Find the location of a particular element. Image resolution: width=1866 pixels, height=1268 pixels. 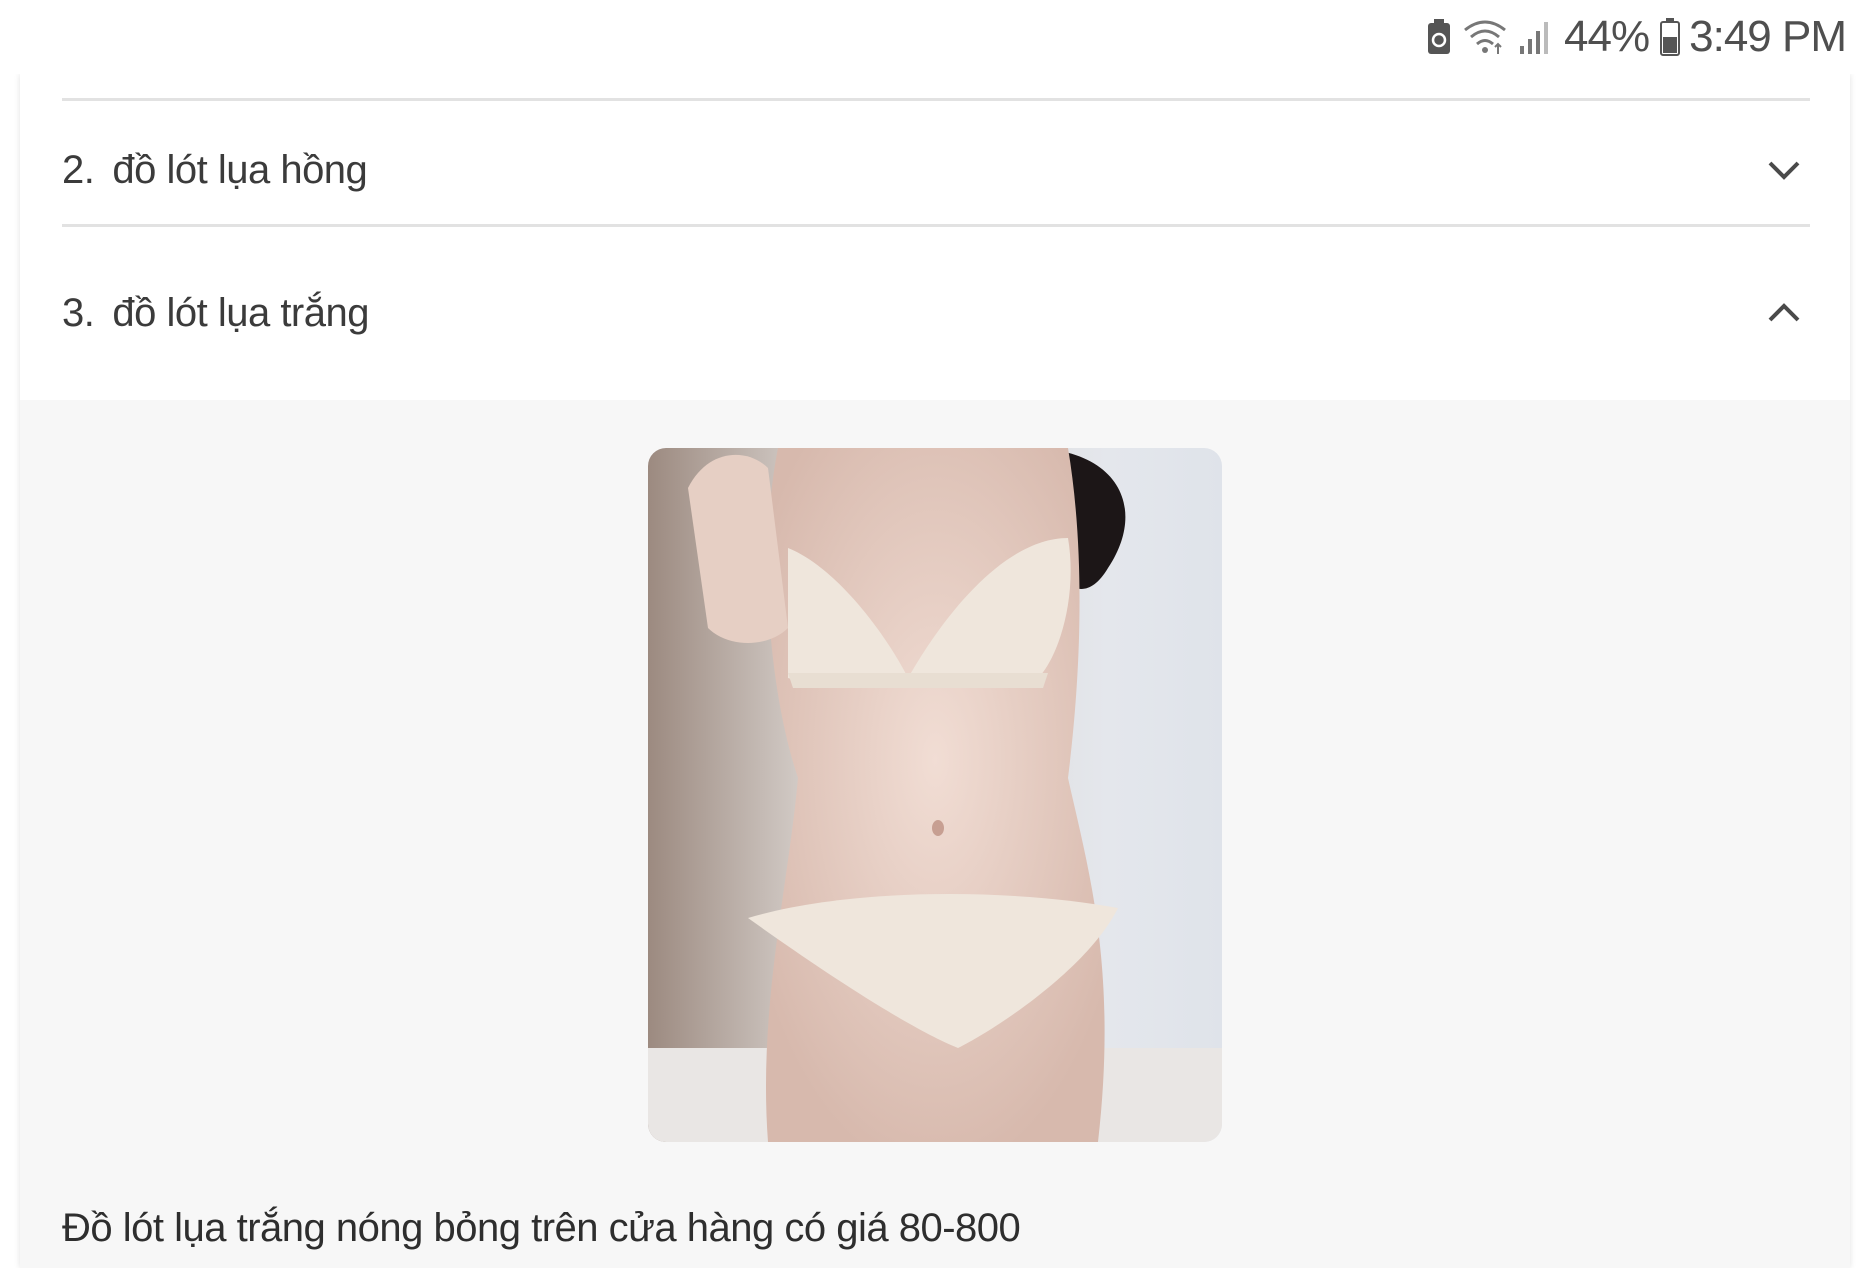

wifi-icon is located at coordinates (1485, 37).